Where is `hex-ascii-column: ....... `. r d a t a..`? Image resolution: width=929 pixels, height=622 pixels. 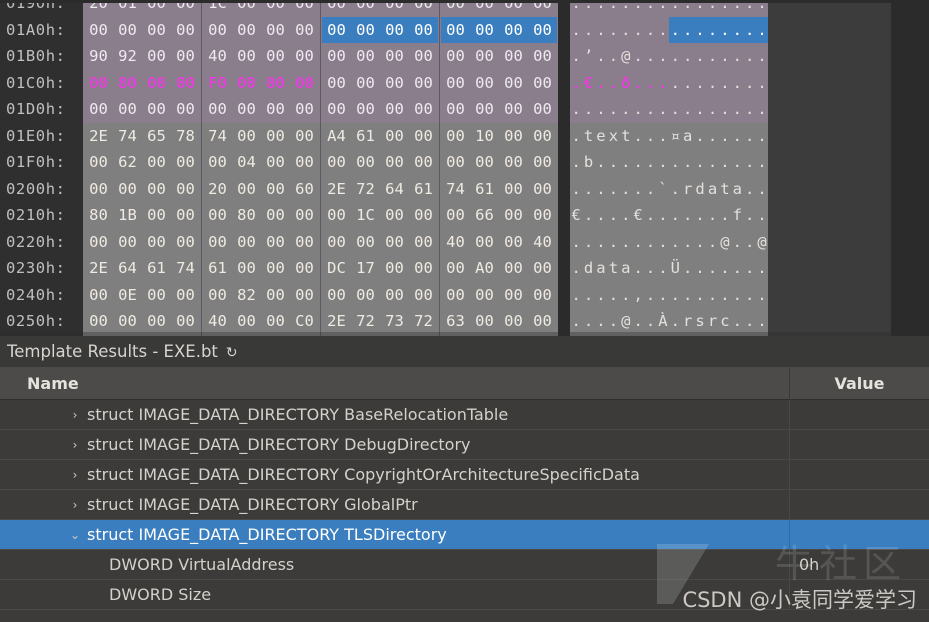
hex-ascii-column: ....... `. r d a t a.. is located at coordinates (669, 189).